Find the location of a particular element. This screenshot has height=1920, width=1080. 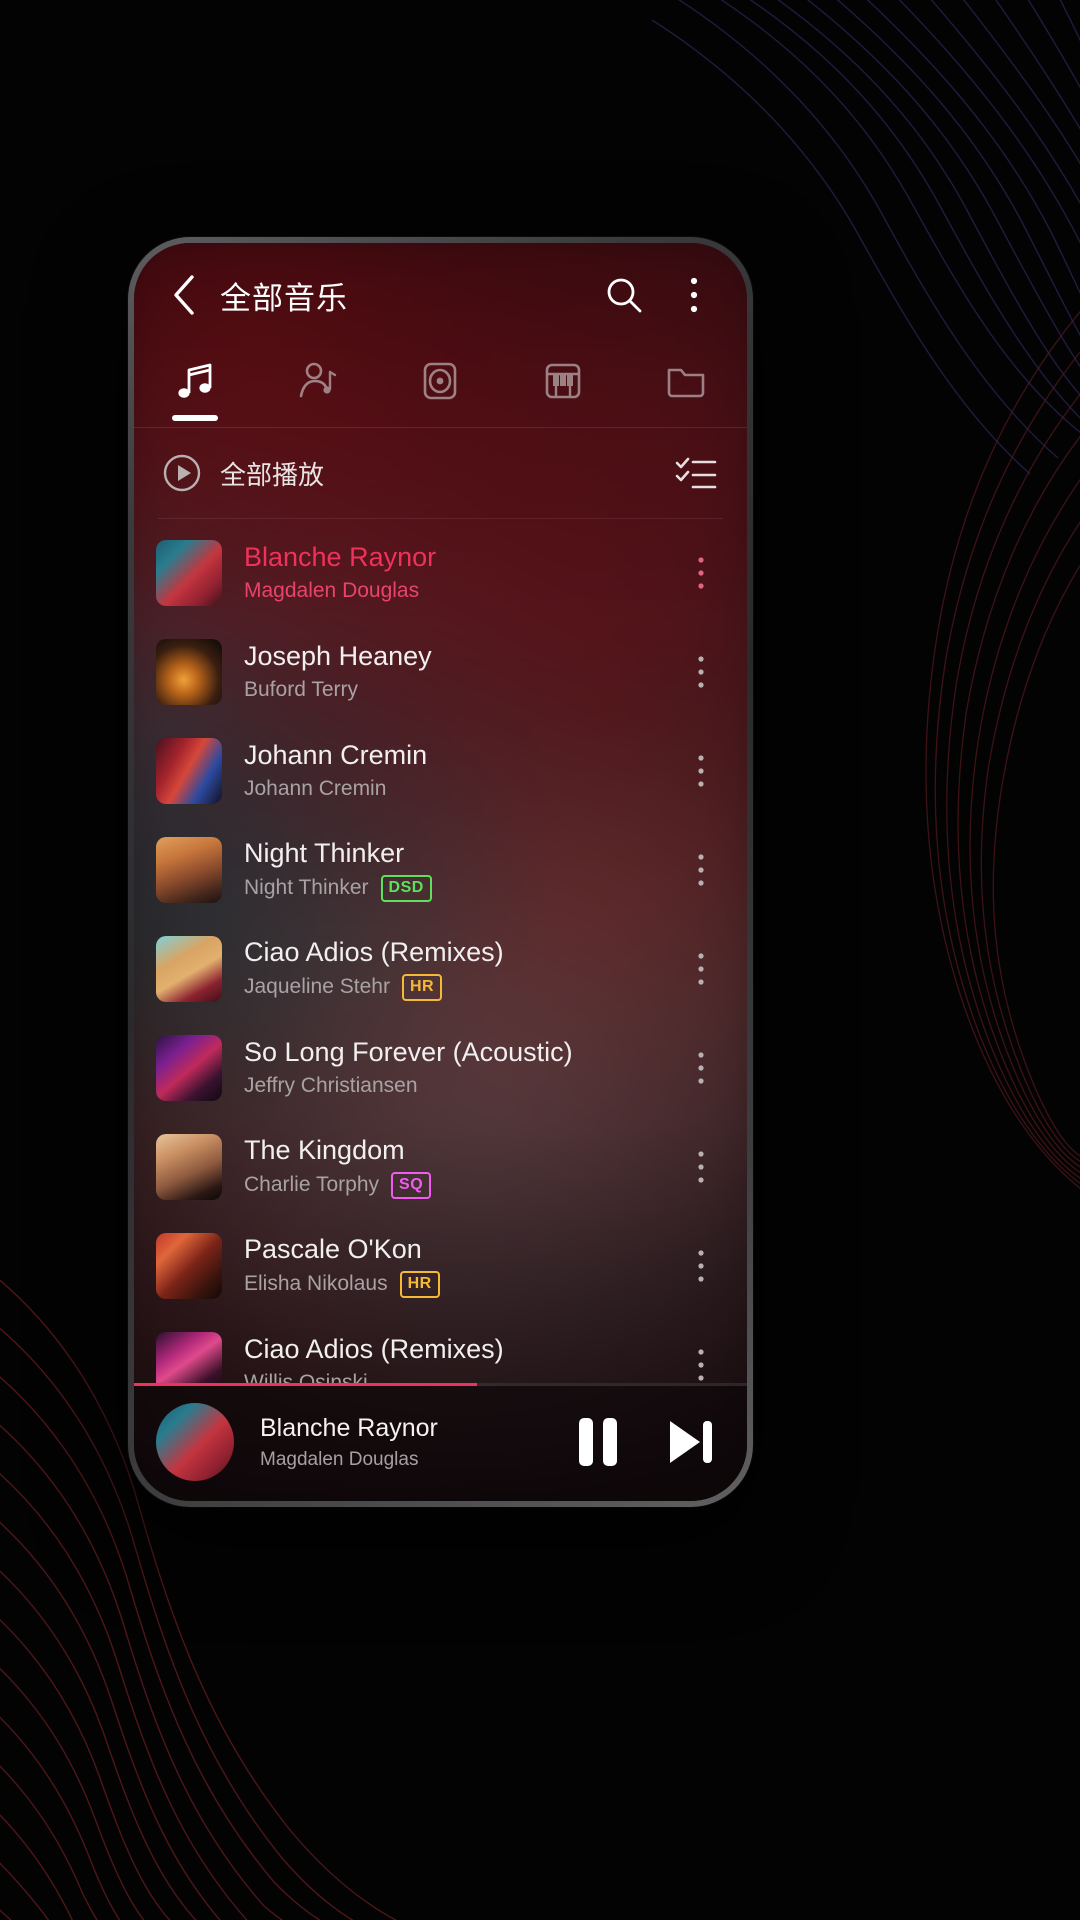

back-button is located at coordinates (184, 295).